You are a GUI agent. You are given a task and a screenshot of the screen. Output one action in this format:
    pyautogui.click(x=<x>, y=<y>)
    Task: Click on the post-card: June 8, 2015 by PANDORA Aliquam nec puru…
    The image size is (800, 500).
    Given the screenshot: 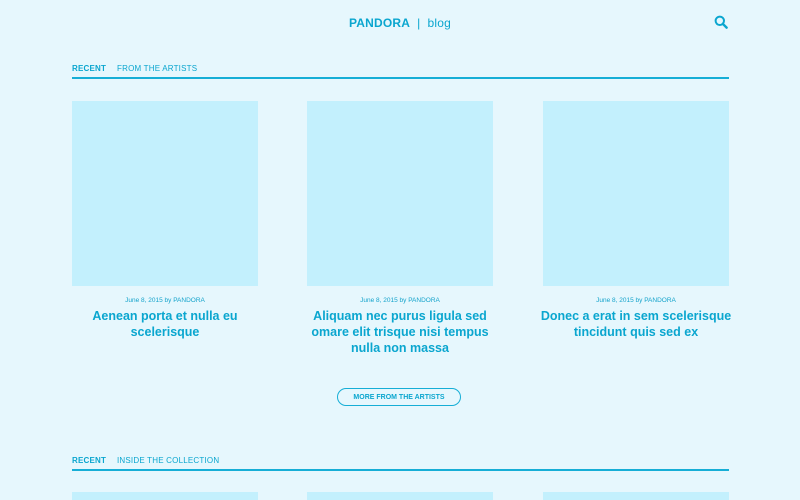 What is the action you would take?
    pyautogui.click(x=400, y=228)
    